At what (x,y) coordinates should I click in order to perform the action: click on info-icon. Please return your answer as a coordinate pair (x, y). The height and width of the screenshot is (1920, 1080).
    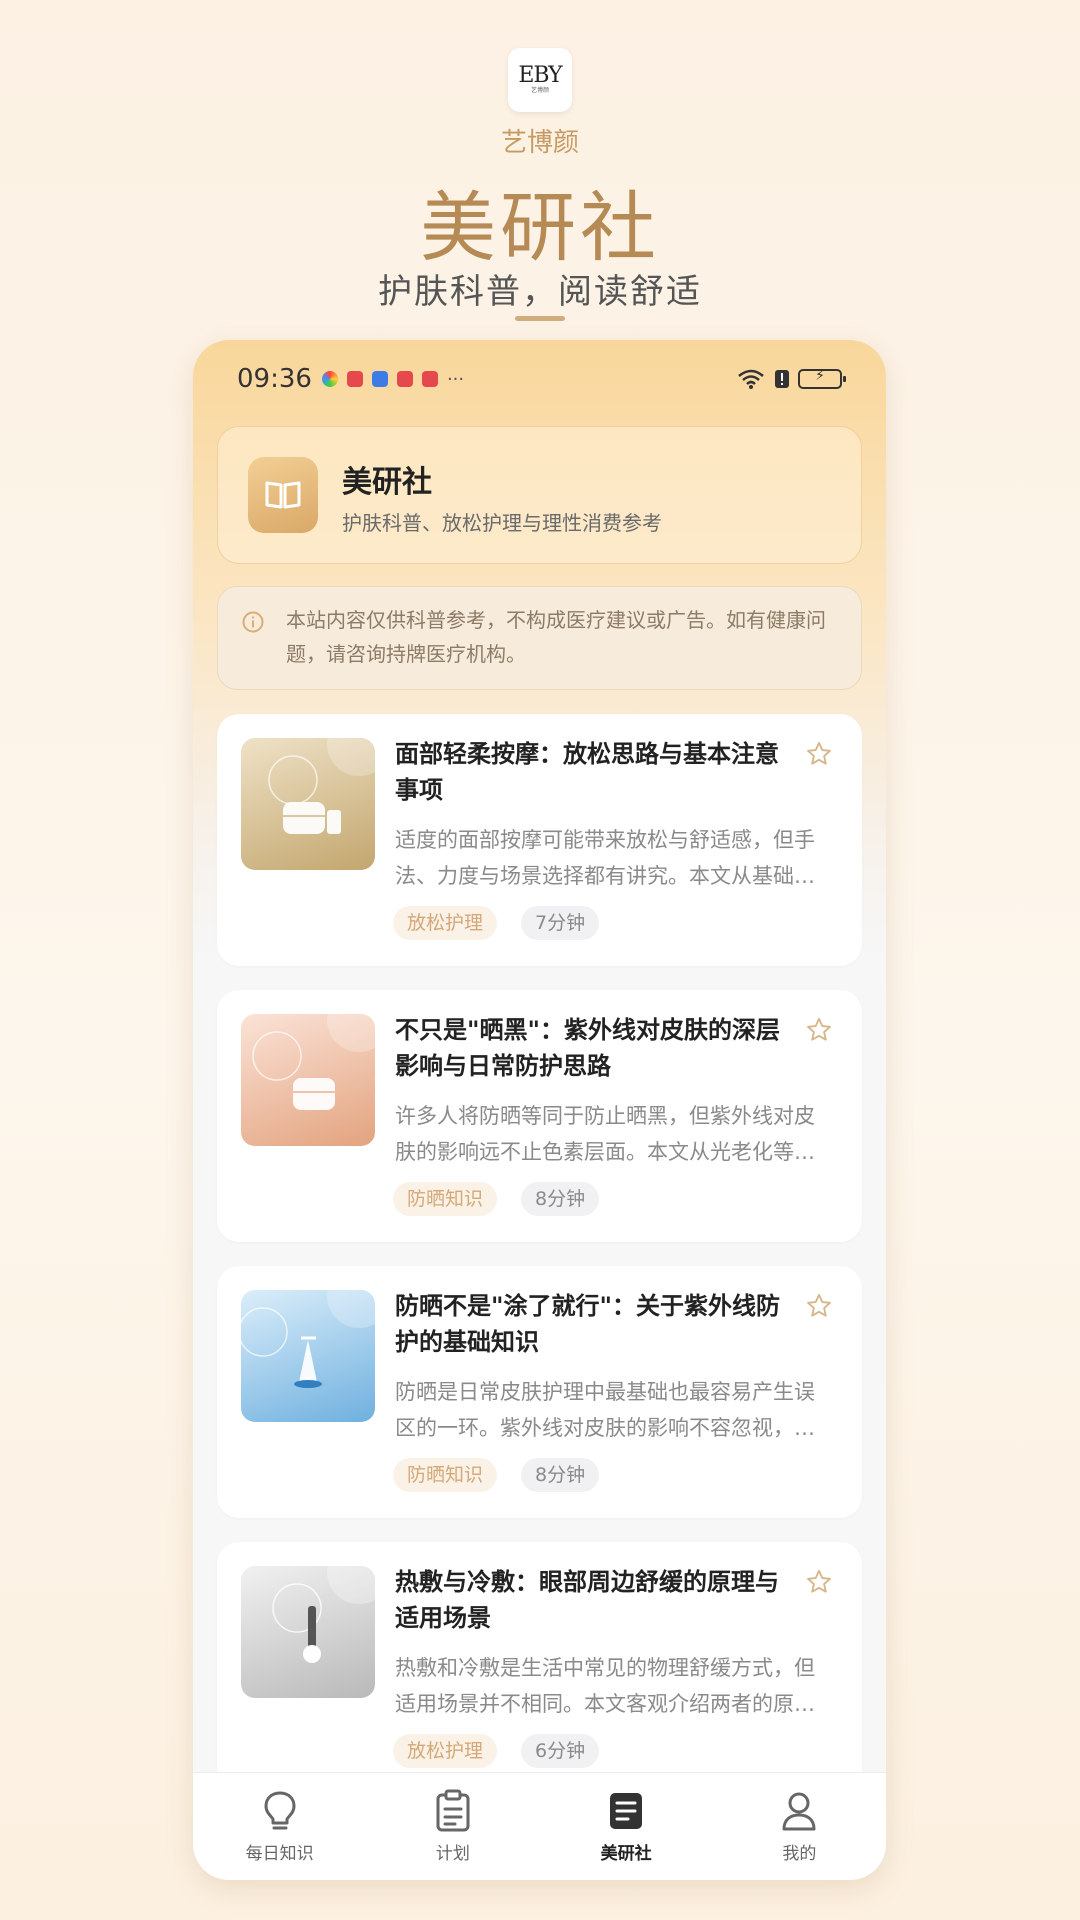
    Looking at the image, I should click on (253, 622).